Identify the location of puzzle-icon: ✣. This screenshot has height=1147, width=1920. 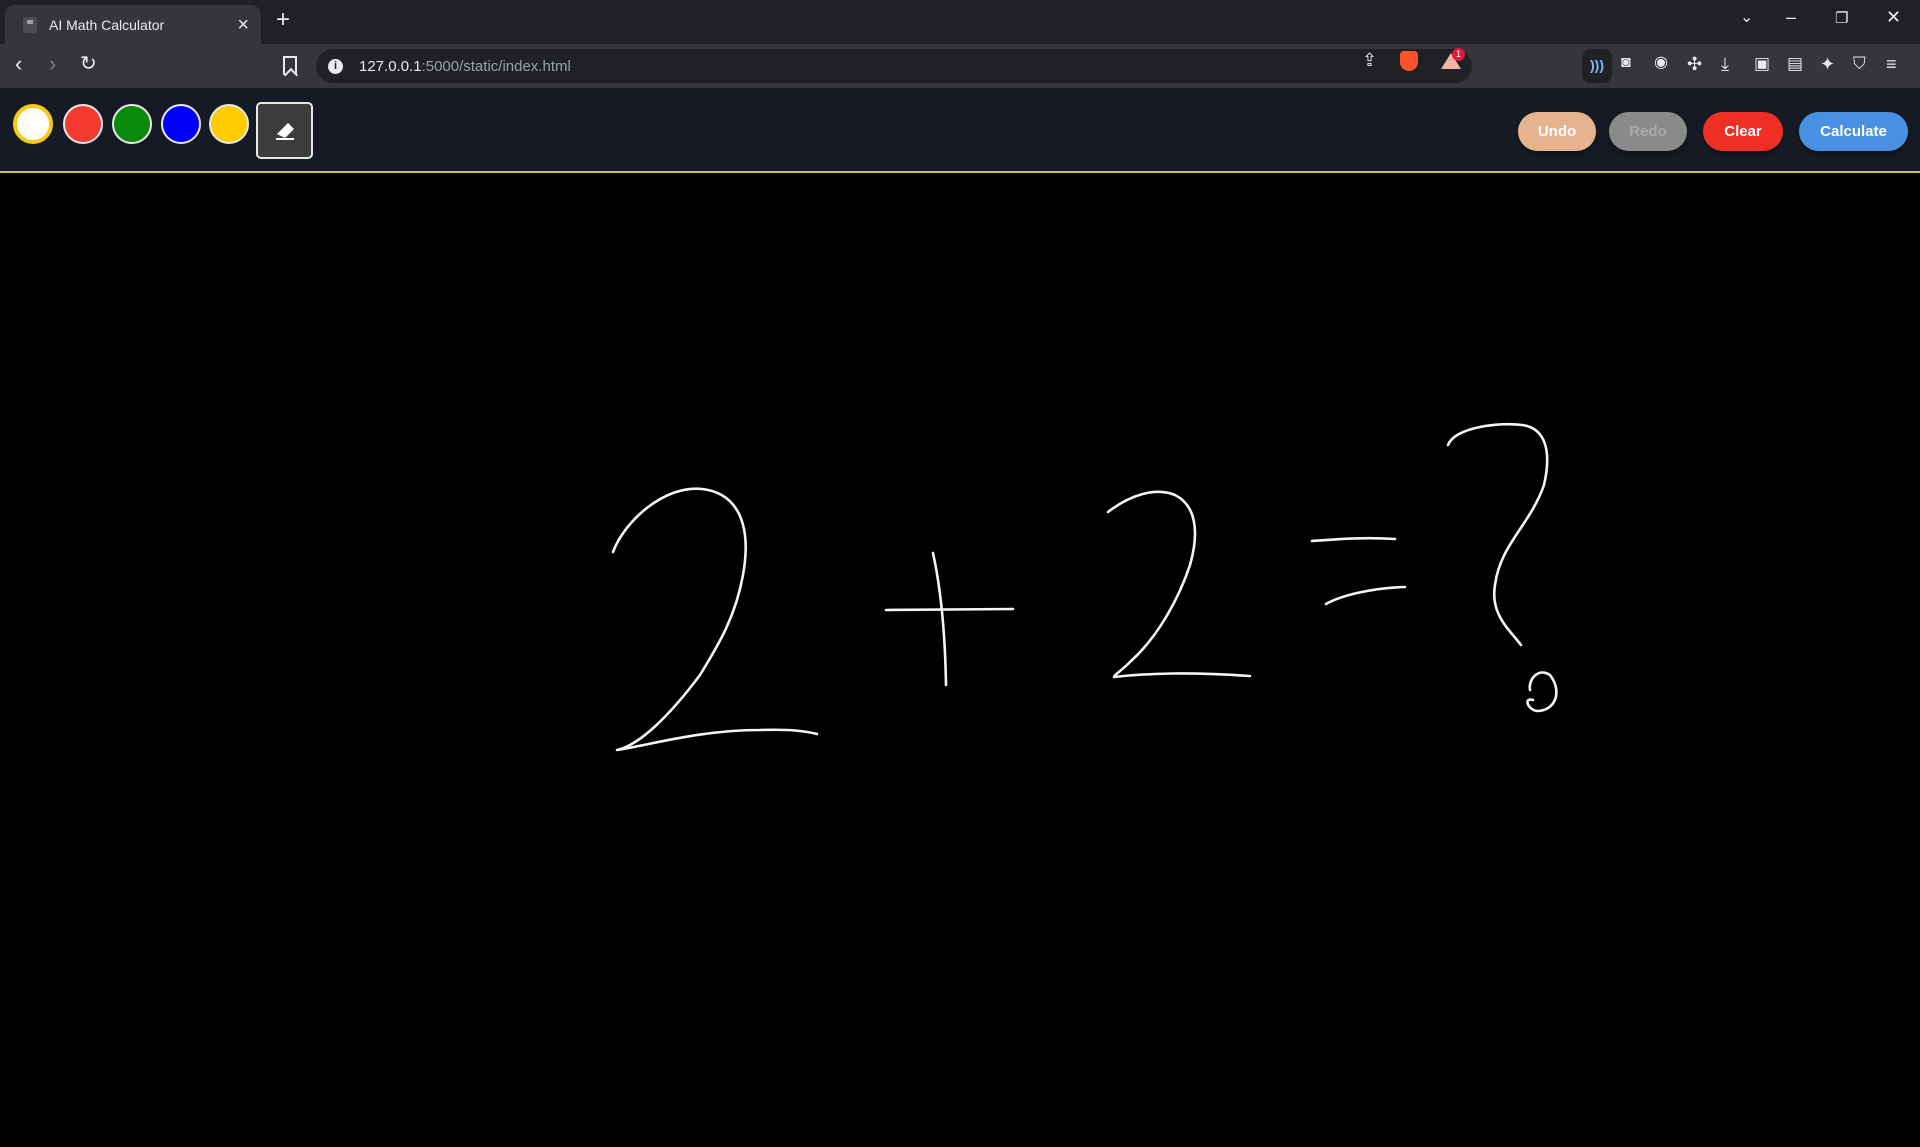
(1694, 64).